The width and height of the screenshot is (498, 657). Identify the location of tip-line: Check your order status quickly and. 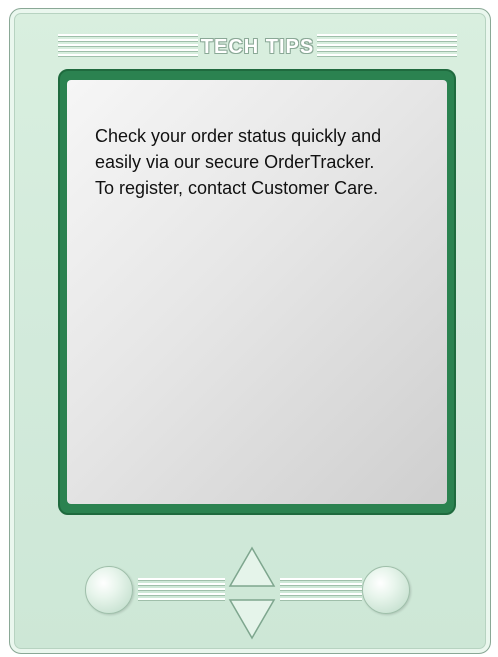
(238, 136).